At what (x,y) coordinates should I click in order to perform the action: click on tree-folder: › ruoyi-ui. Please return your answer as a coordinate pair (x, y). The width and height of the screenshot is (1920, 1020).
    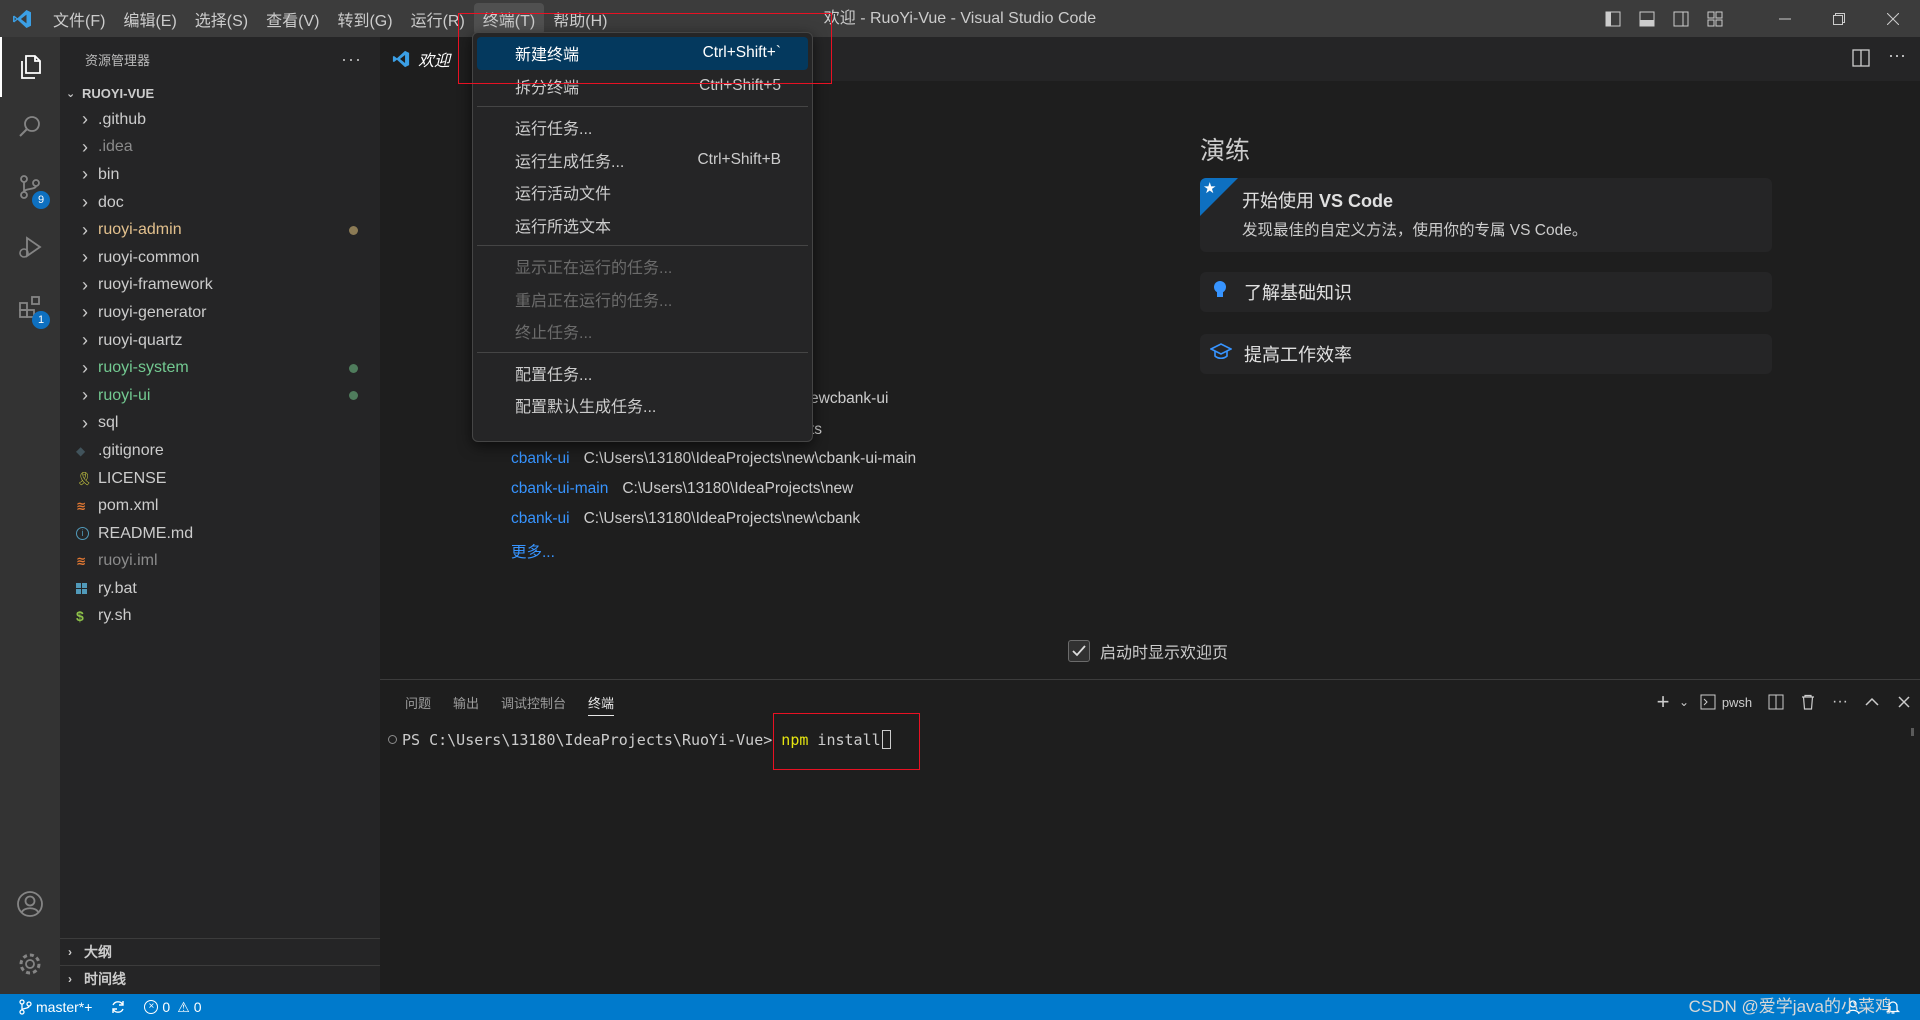
    Looking at the image, I should click on (220, 396).